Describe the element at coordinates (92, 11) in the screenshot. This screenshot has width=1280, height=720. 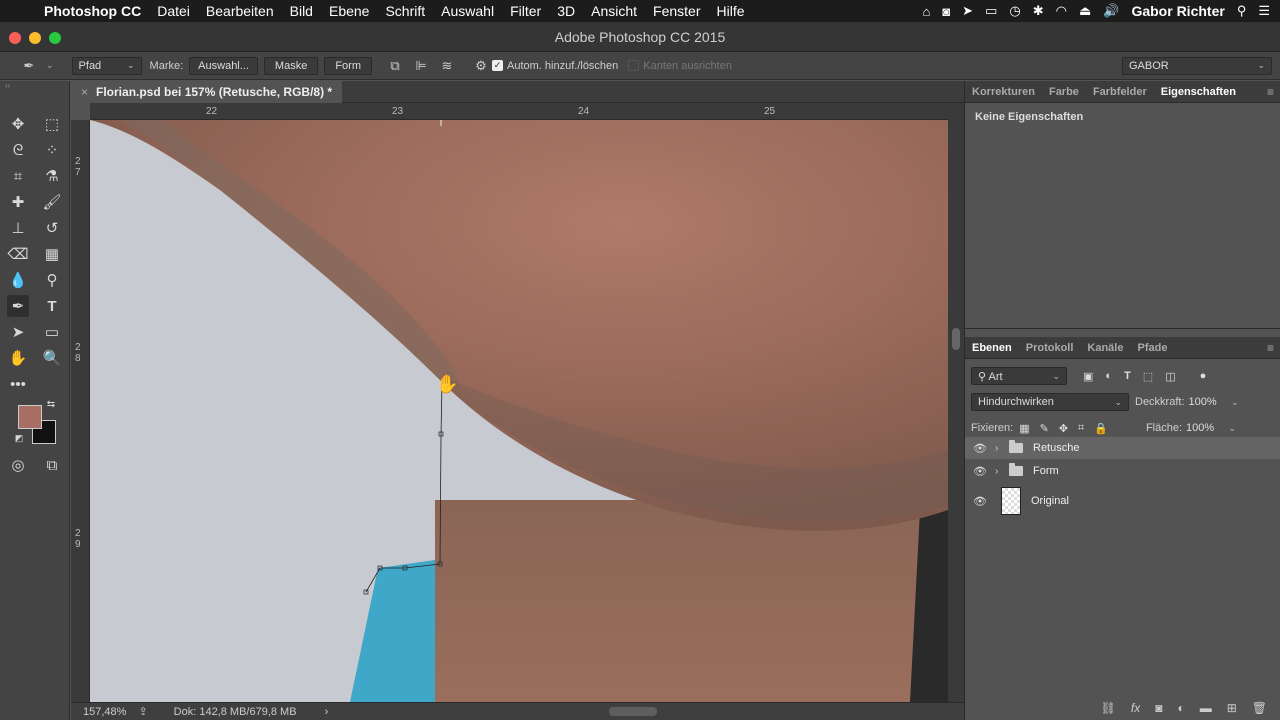
I see `menu-app-name: Photoshop CC` at that location.